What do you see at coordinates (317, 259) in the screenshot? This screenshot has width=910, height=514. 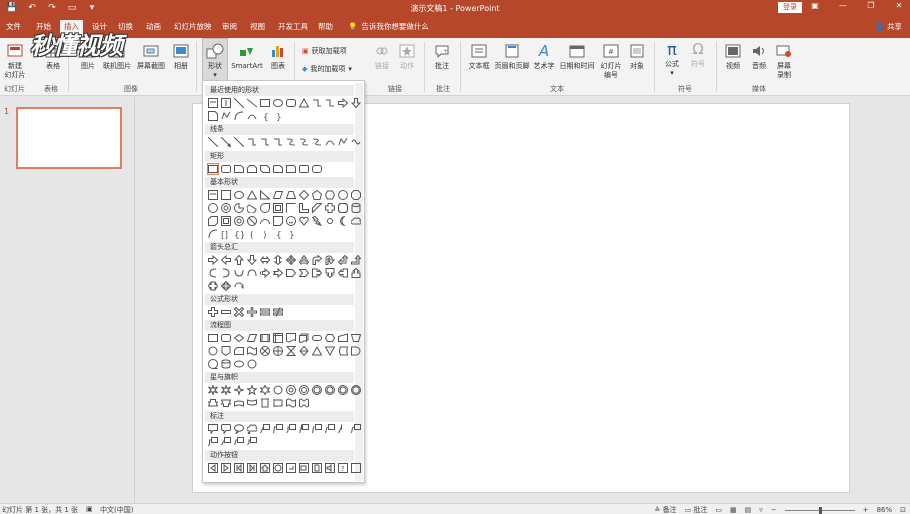 I see `shape-bent-arrow` at bounding box center [317, 259].